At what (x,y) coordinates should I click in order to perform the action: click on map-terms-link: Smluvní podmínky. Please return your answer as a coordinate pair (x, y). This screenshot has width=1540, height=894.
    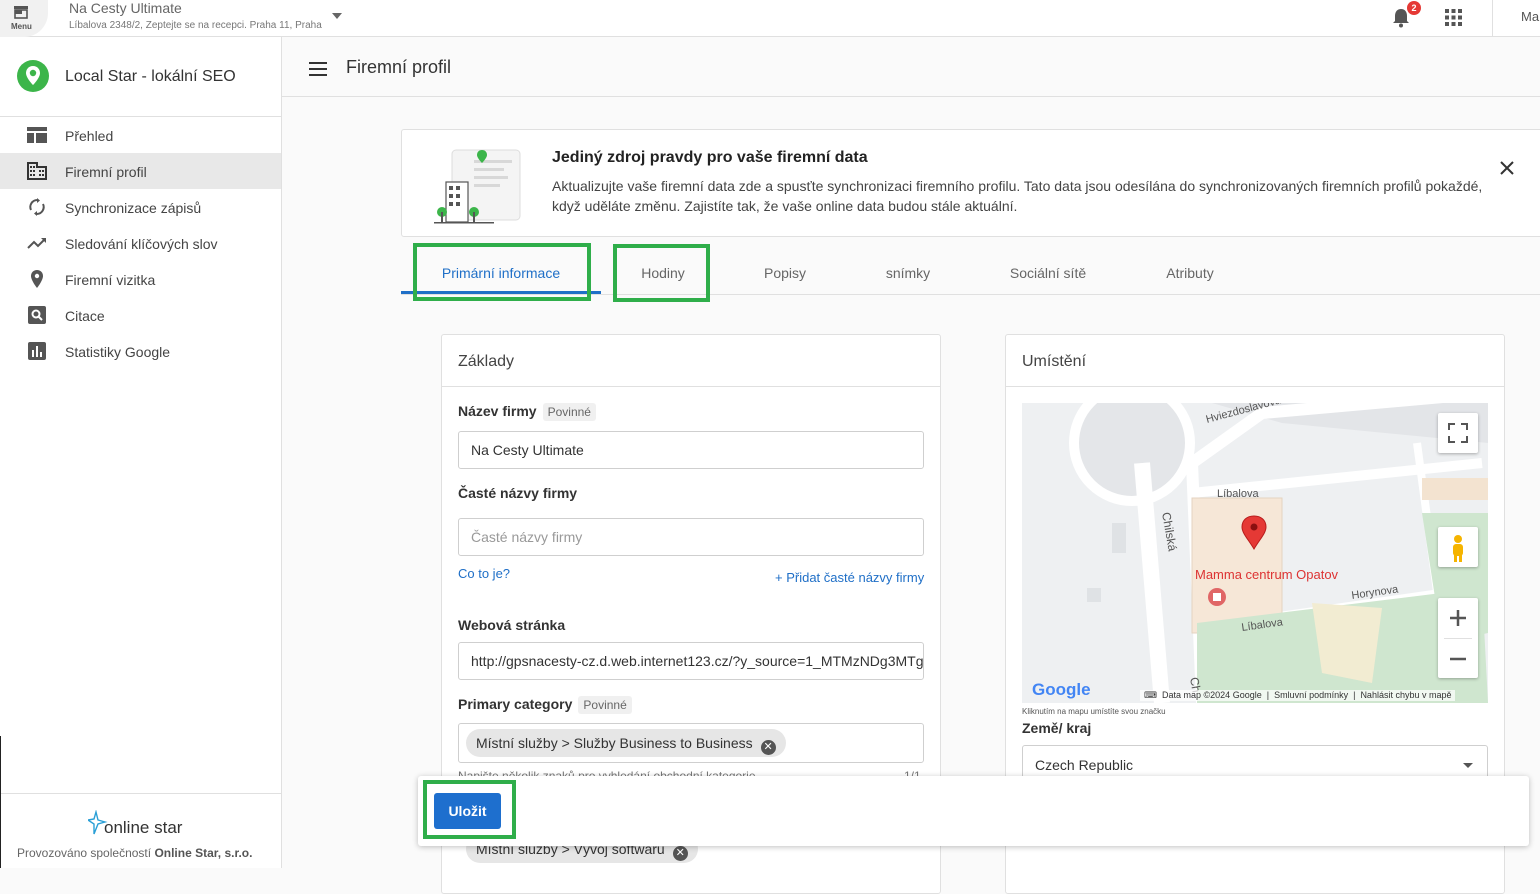
    Looking at the image, I should click on (1311, 695).